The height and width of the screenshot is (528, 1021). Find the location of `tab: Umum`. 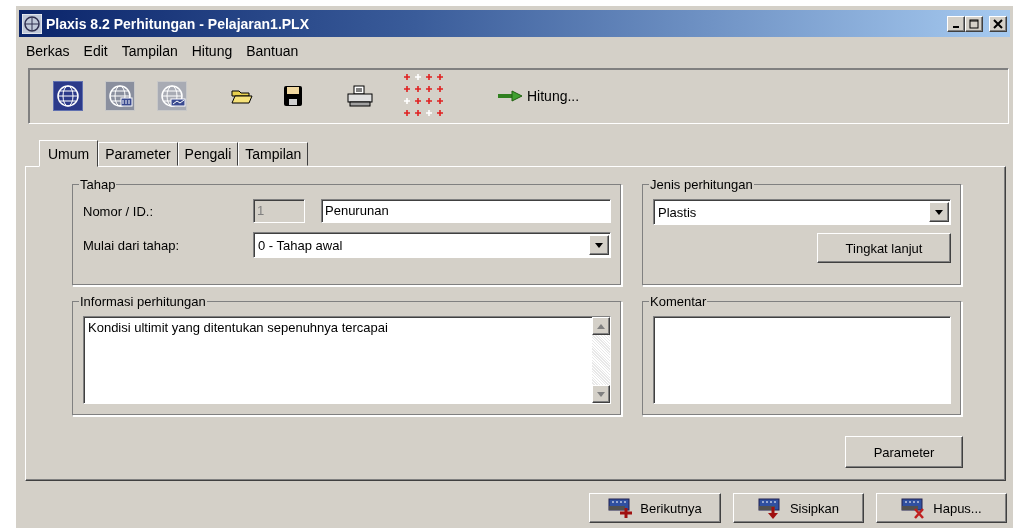

tab: Umum is located at coordinates (69, 153).